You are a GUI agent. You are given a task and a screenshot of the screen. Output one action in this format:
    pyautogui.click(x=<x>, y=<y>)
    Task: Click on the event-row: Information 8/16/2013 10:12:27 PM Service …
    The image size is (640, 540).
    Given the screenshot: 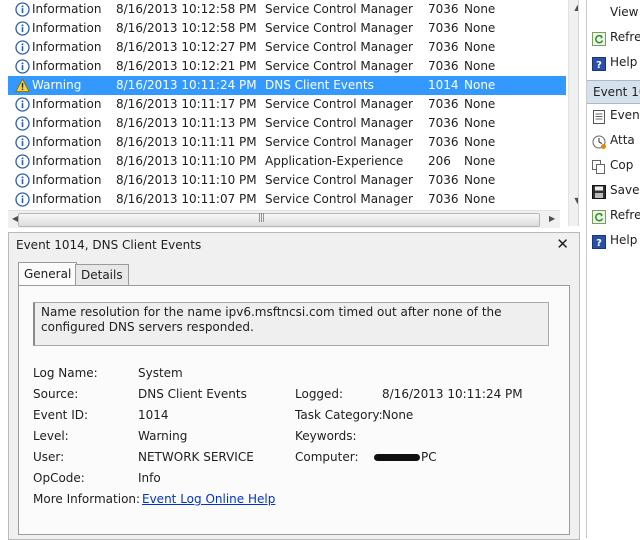 What is the action you would take?
    pyautogui.click(x=287, y=47)
    